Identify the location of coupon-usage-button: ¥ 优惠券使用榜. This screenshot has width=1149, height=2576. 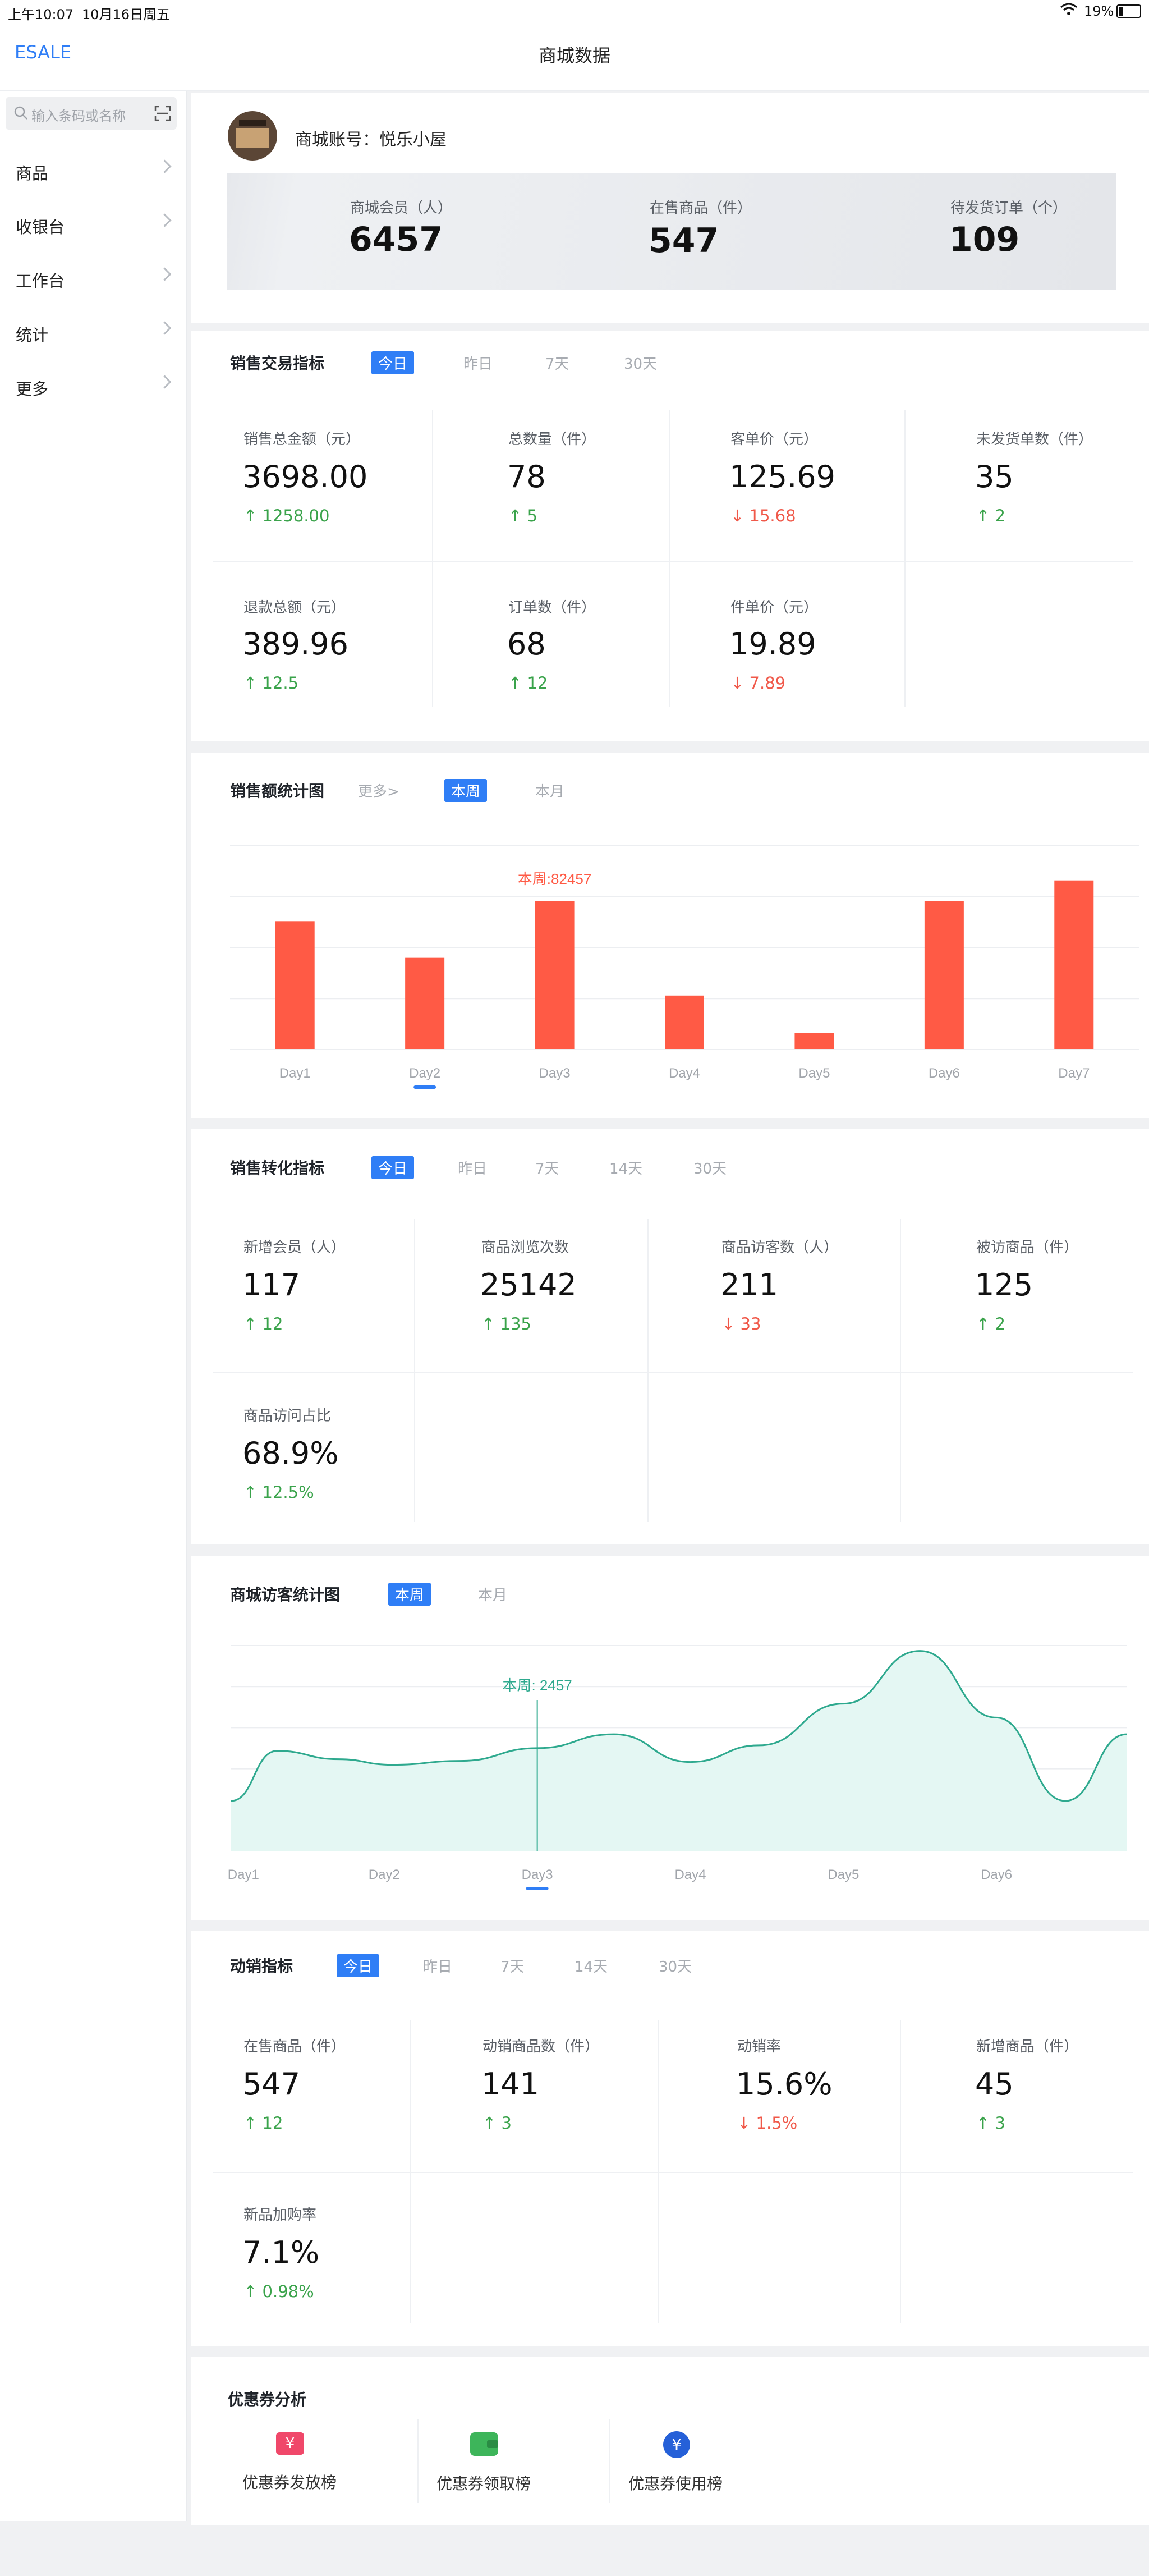
(680, 2466).